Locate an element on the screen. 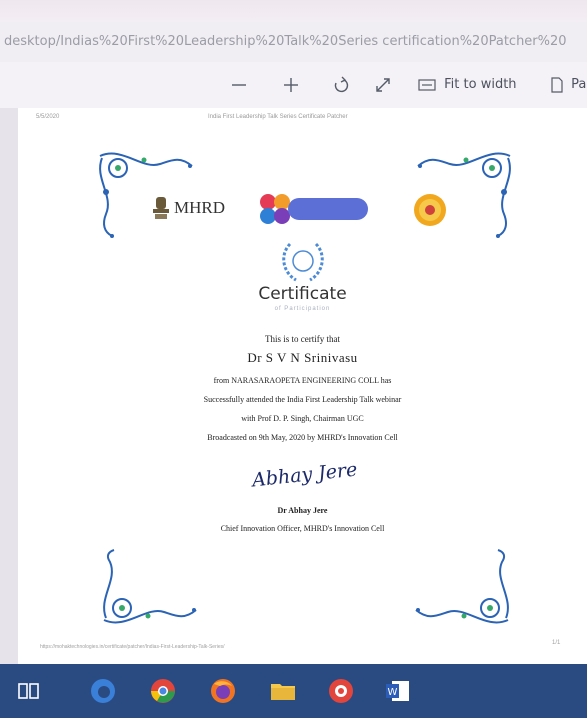  page-icon is located at coordinates (557, 84).